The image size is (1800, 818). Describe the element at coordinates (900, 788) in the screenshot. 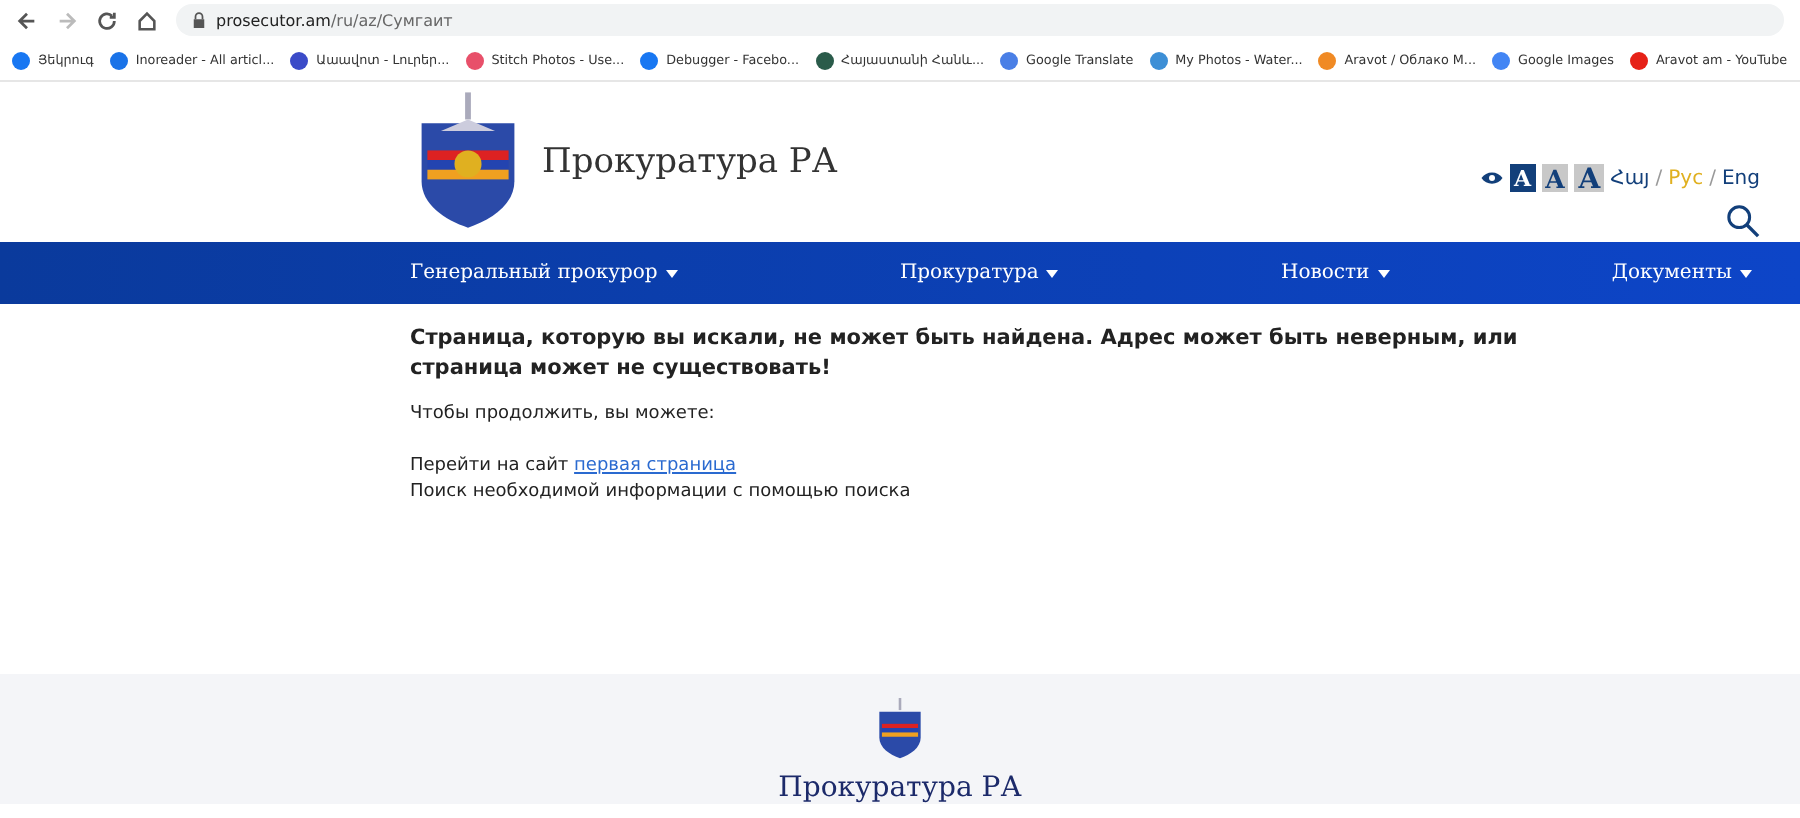

I see `footer-title: Прокуратура РА` at that location.